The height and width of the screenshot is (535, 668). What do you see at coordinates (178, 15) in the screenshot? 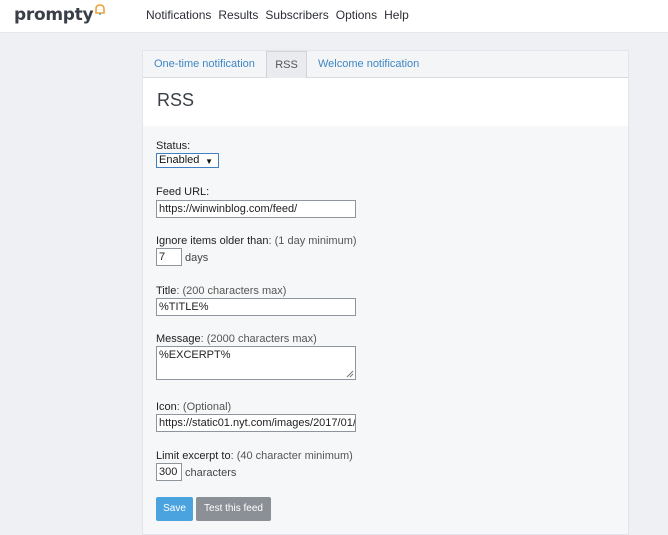
I see `nav-notifications: Notifications` at bounding box center [178, 15].